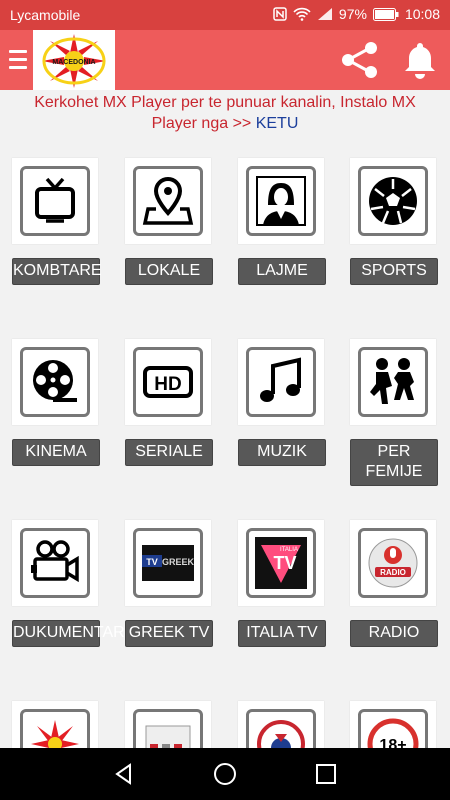 The height and width of the screenshot is (800, 450). I want to click on status-bar: Lycamobile 97% 10:08, so click(225, 15).